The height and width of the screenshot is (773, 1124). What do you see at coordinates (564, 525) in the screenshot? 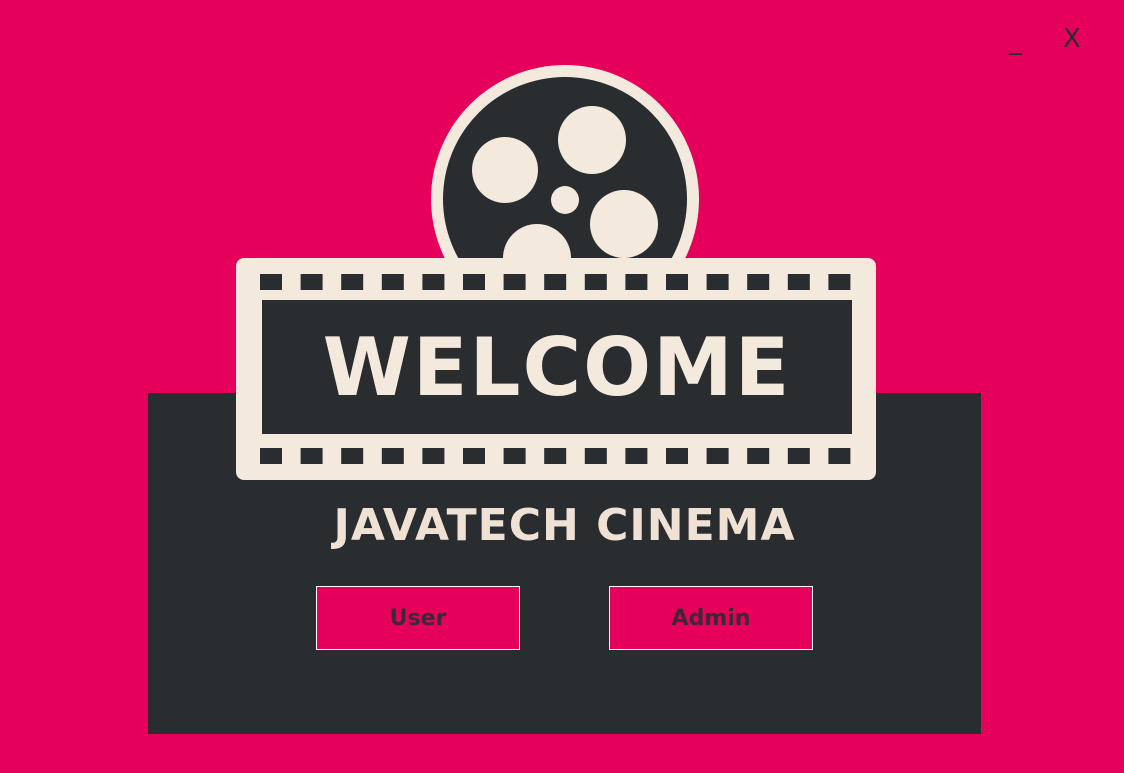
I see `cinema-title: JAVATECH CINEMA` at bounding box center [564, 525].